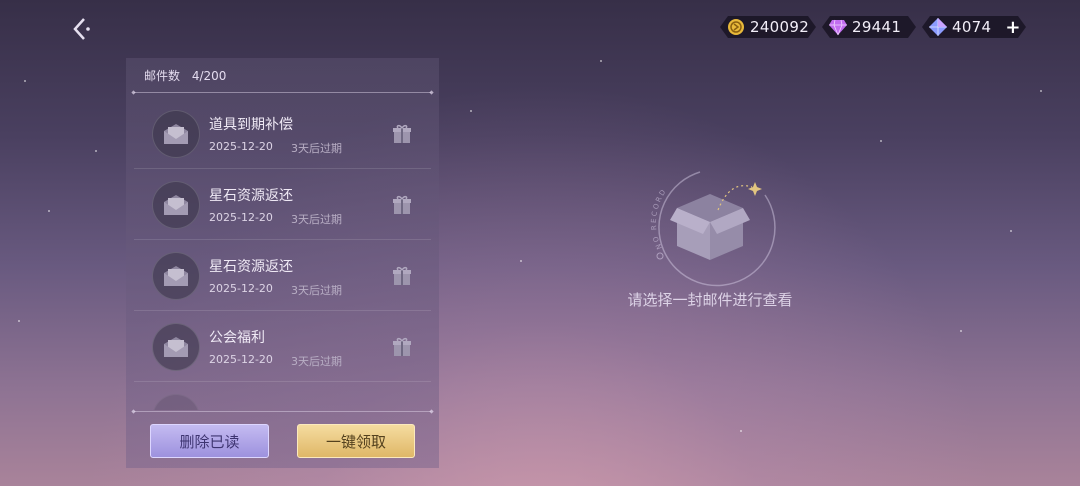  Describe the element at coordinates (209, 76) in the screenshot. I see `mail-count-value: 4/200` at that location.